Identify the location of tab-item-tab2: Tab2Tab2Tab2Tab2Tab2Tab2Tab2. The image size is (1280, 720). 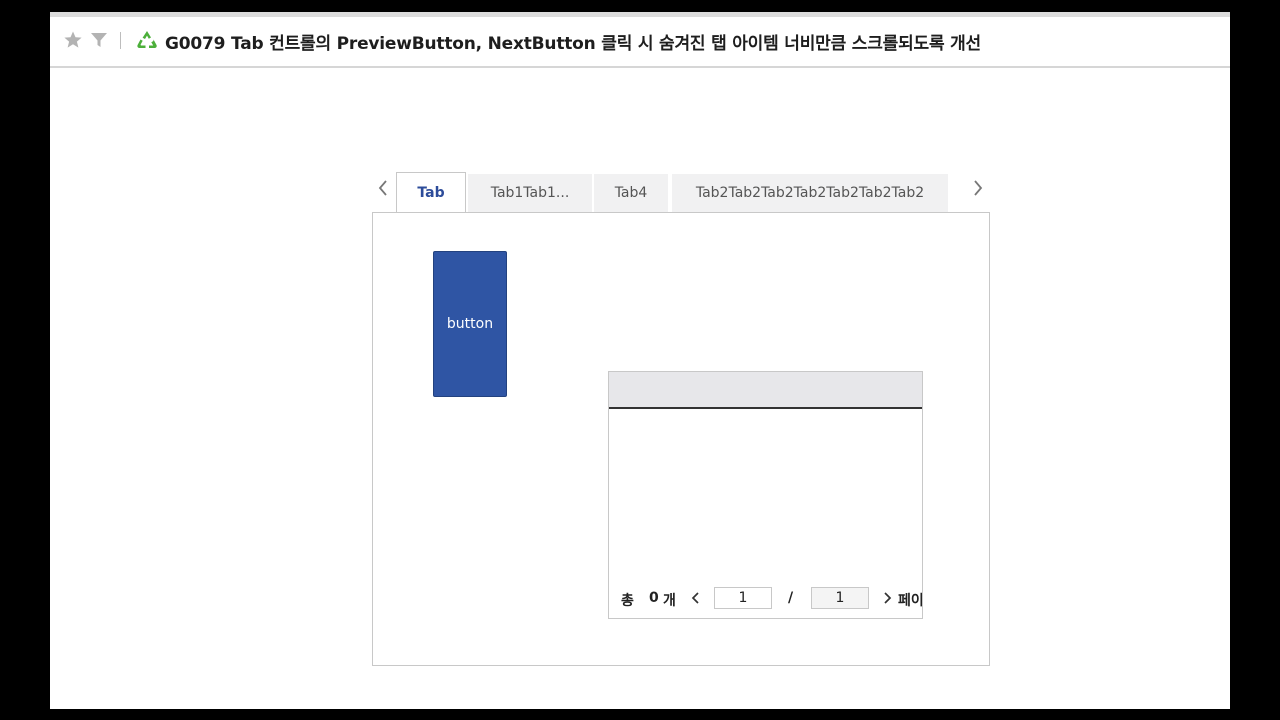
(810, 193).